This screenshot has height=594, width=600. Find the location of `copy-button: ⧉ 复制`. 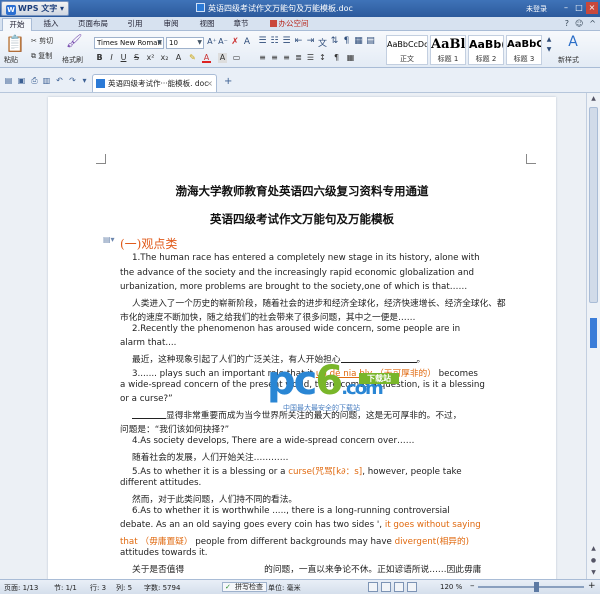

copy-button: ⧉ 复制 is located at coordinates (41, 56).